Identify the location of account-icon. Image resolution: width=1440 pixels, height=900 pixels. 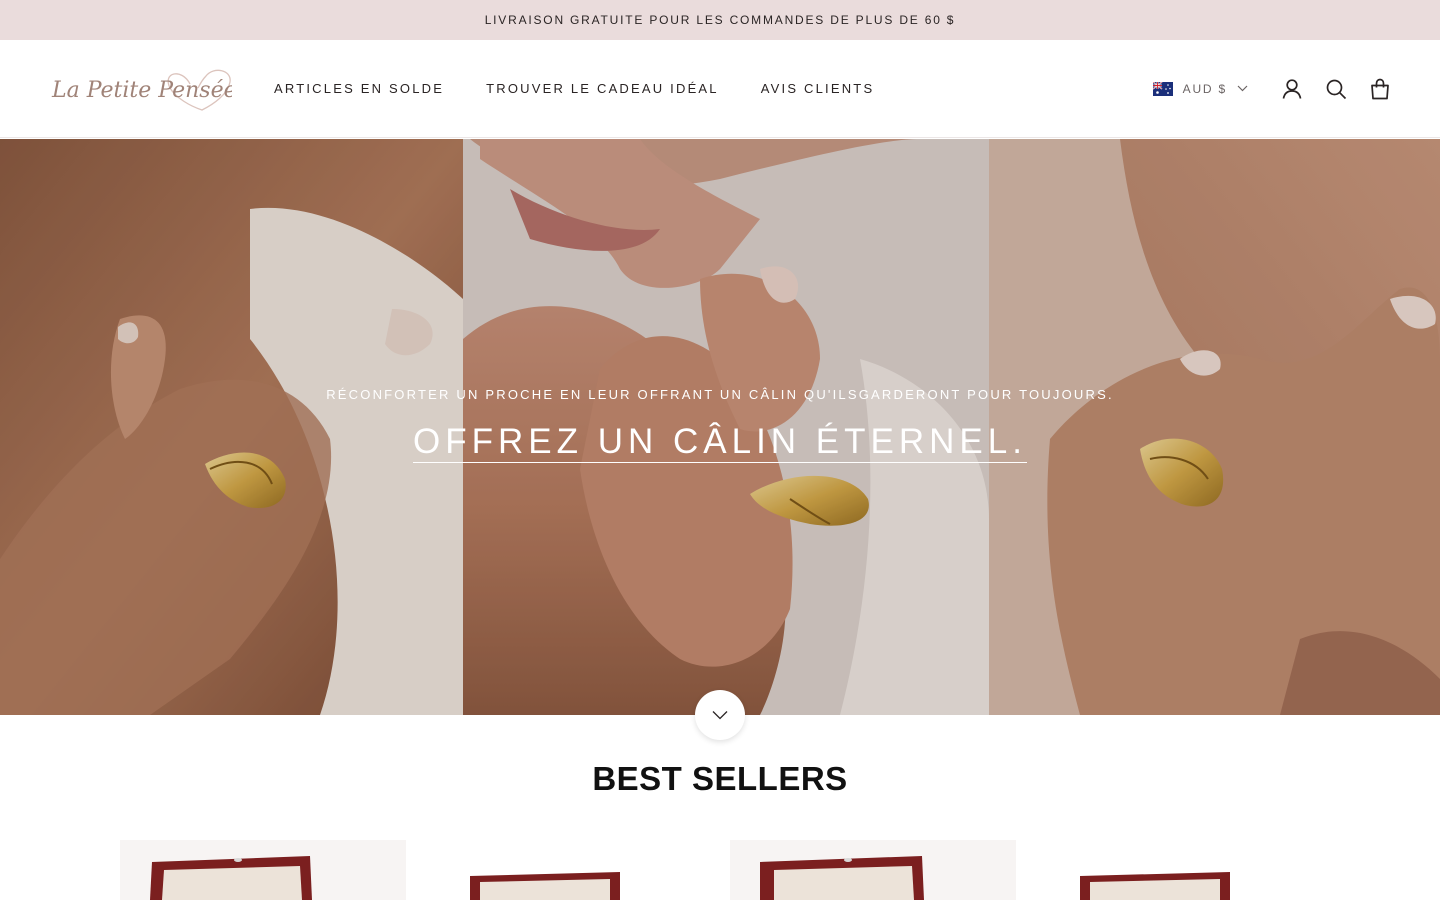
(1292, 88).